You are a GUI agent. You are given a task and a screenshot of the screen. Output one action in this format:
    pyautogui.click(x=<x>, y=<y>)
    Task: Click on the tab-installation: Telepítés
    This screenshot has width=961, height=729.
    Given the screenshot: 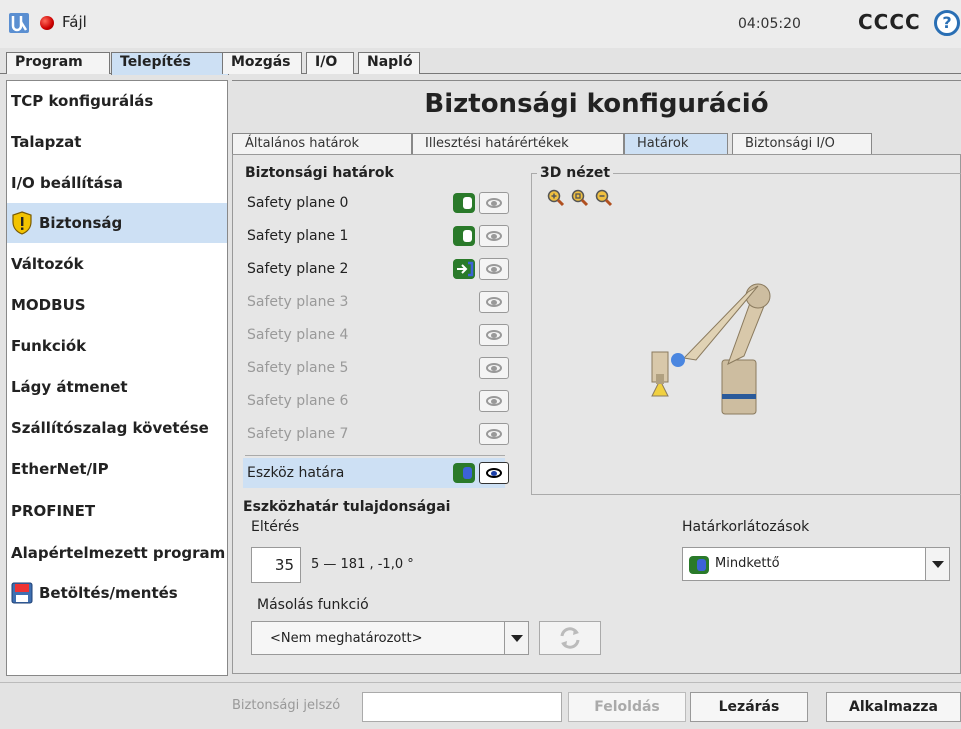 What is the action you would take?
    pyautogui.click(x=170, y=63)
    